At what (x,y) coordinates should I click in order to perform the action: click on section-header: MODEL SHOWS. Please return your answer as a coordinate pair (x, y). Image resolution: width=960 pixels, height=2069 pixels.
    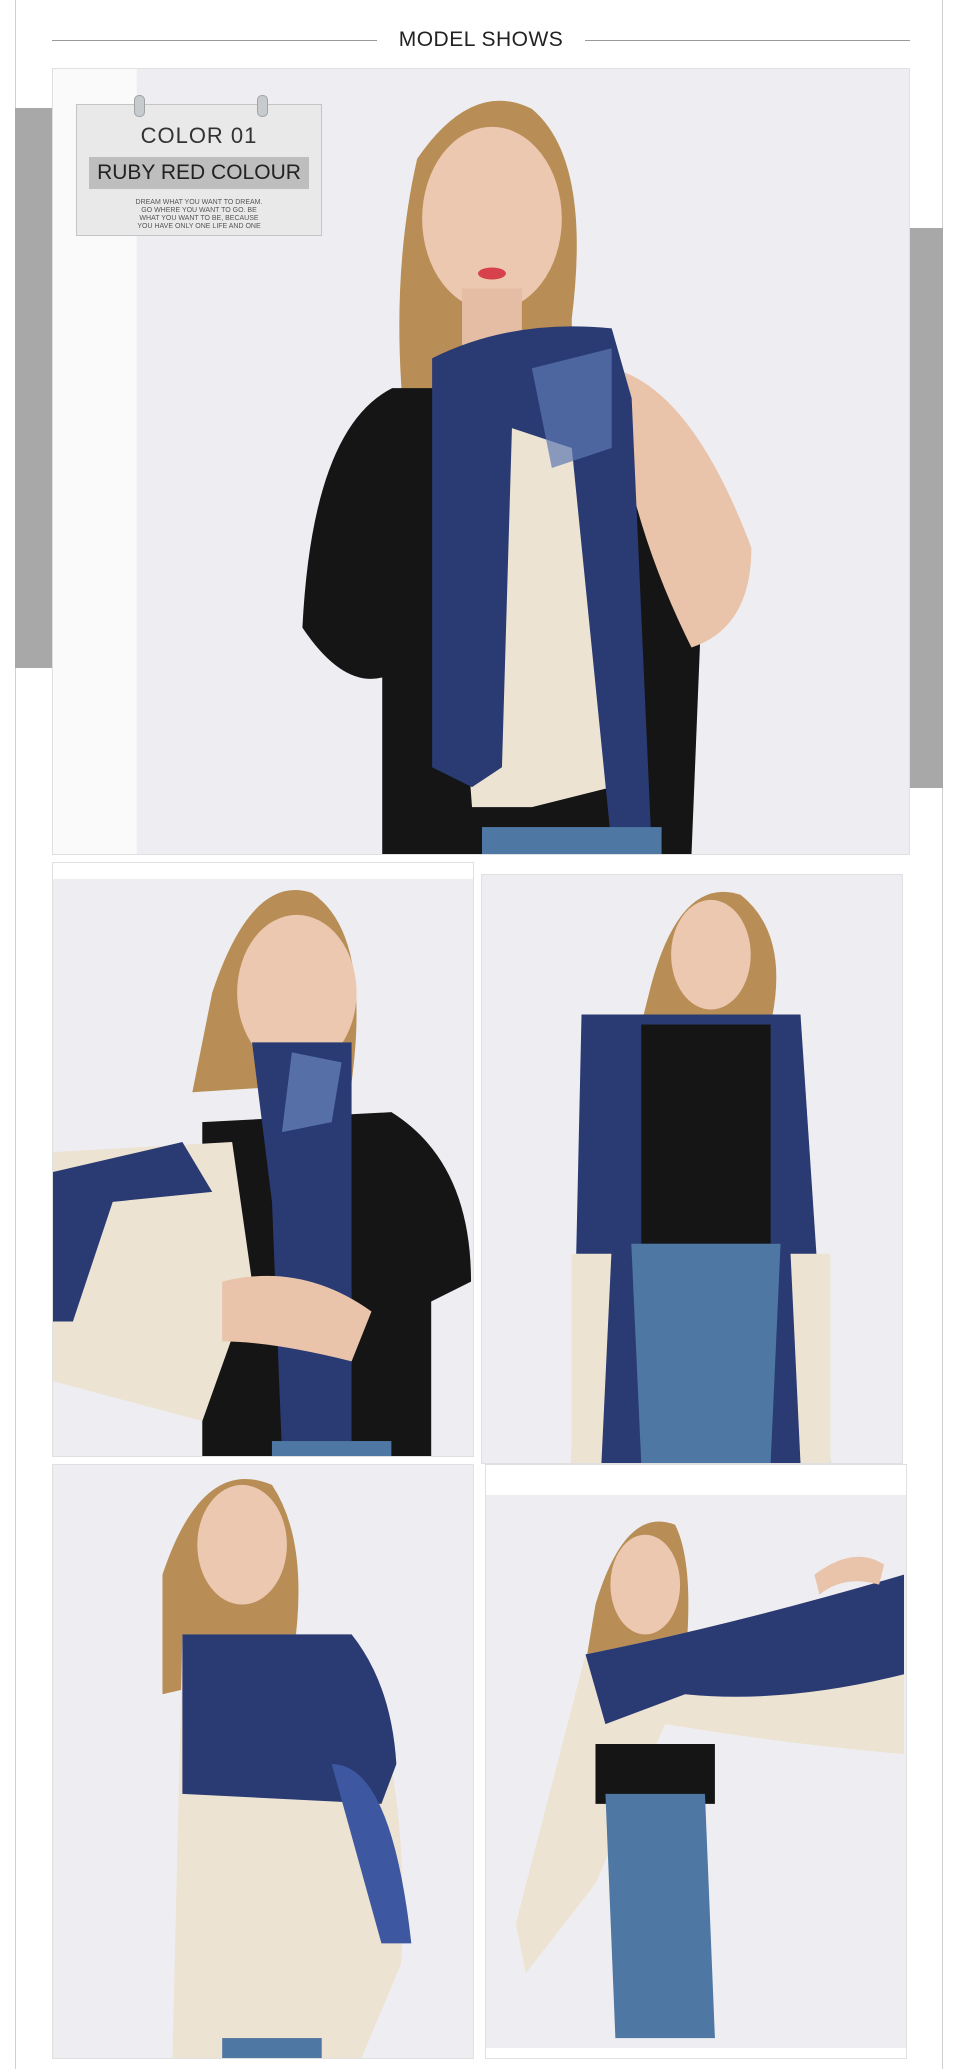
    Looking at the image, I should click on (481, 40).